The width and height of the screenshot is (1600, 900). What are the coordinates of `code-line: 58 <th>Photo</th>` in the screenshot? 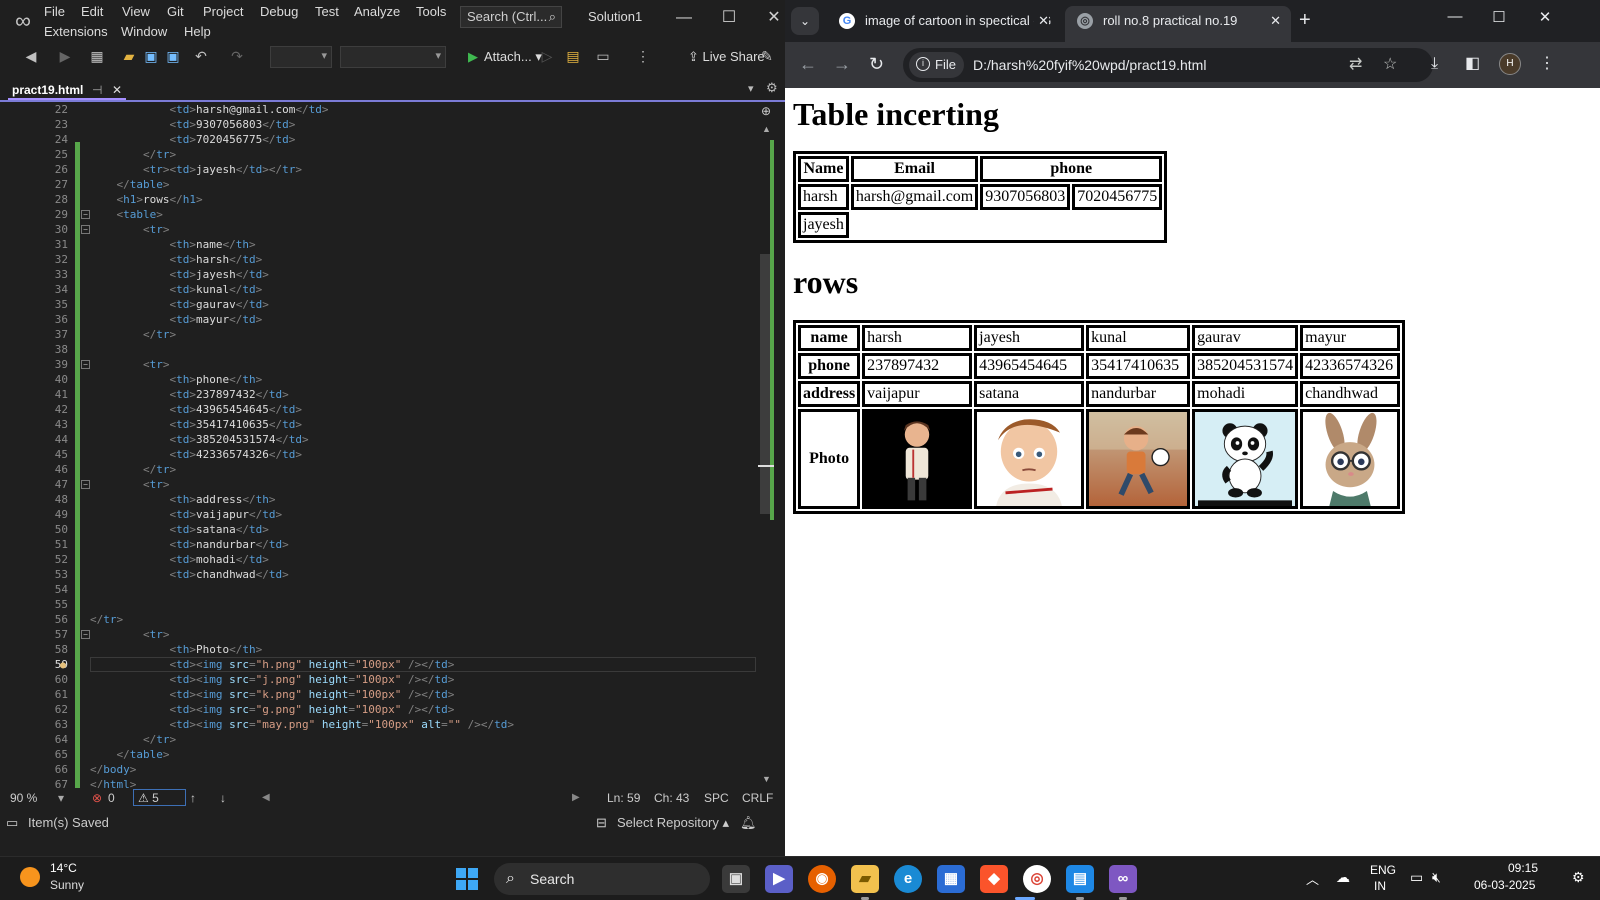 It's located at (383, 649).